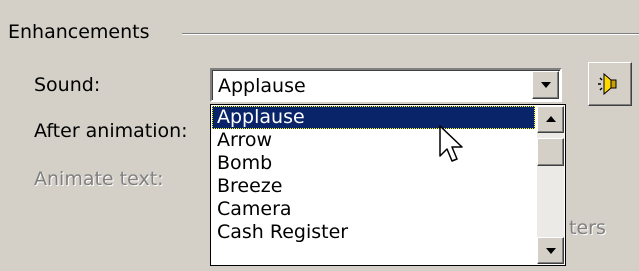 Image resolution: width=639 pixels, height=271 pixels. What do you see at coordinates (550, 152) in the screenshot?
I see `scroll-thumb` at bounding box center [550, 152].